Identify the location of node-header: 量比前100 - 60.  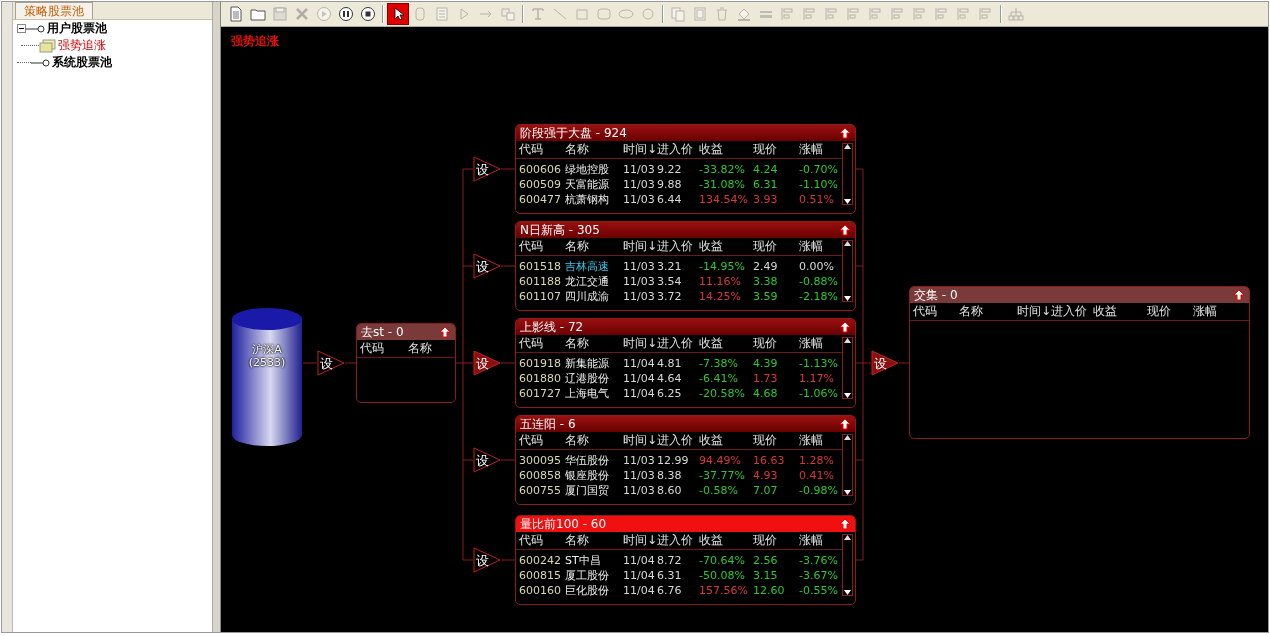
(685, 524).